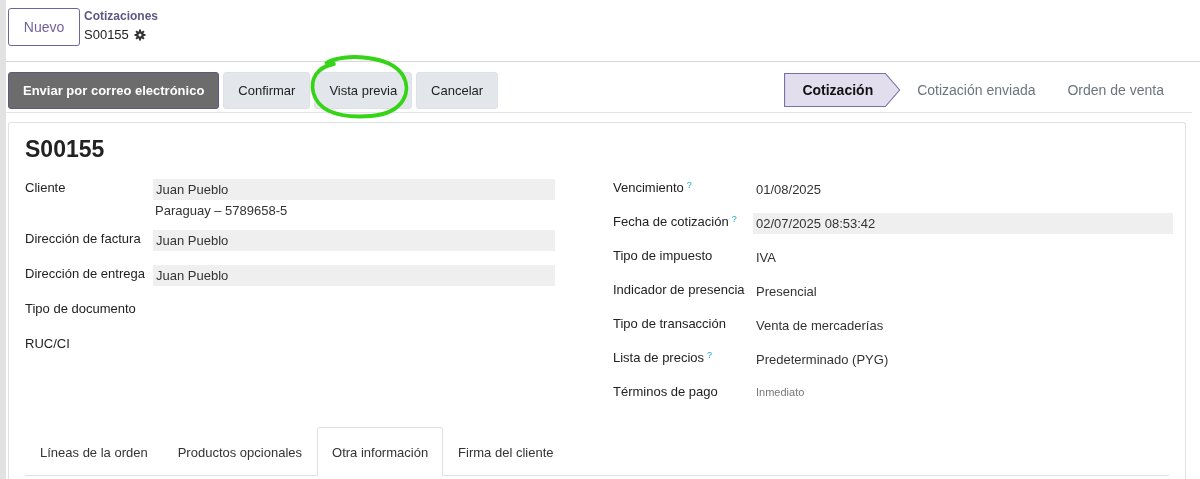 This screenshot has height=479, width=1200. What do you see at coordinates (45, 187) in the screenshot?
I see `field-label: Cliente` at bounding box center [45, 187].